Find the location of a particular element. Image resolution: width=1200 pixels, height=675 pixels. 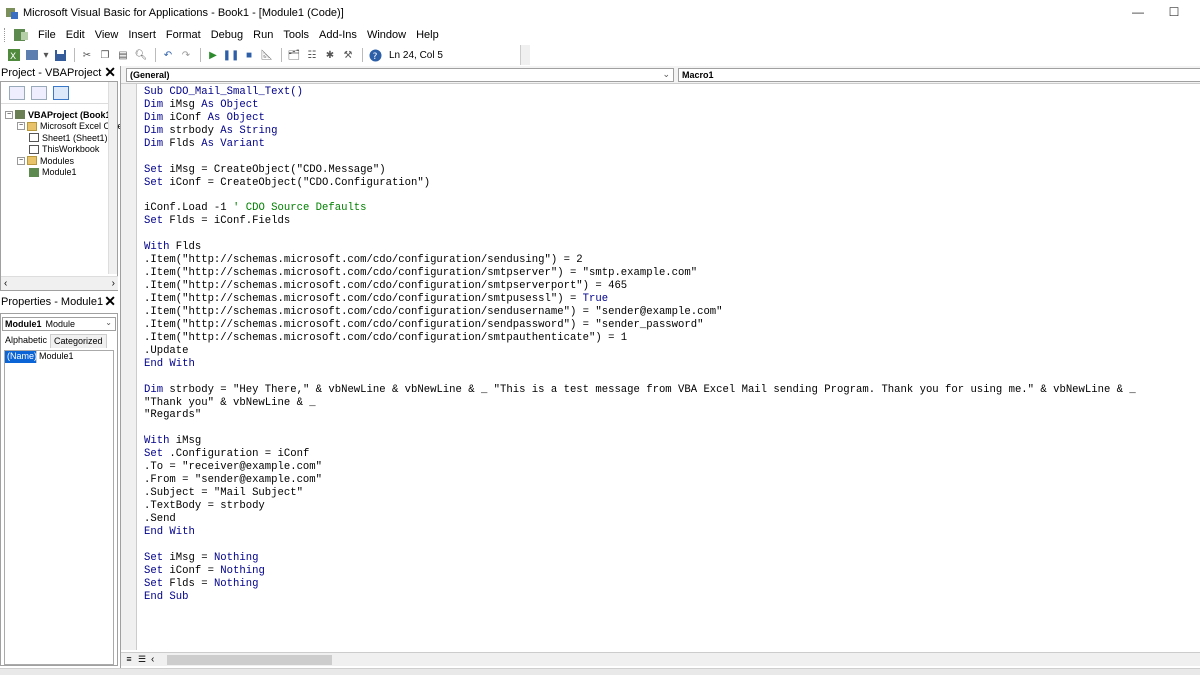

menu-edit: Edit is located at coordinates (75, 35).